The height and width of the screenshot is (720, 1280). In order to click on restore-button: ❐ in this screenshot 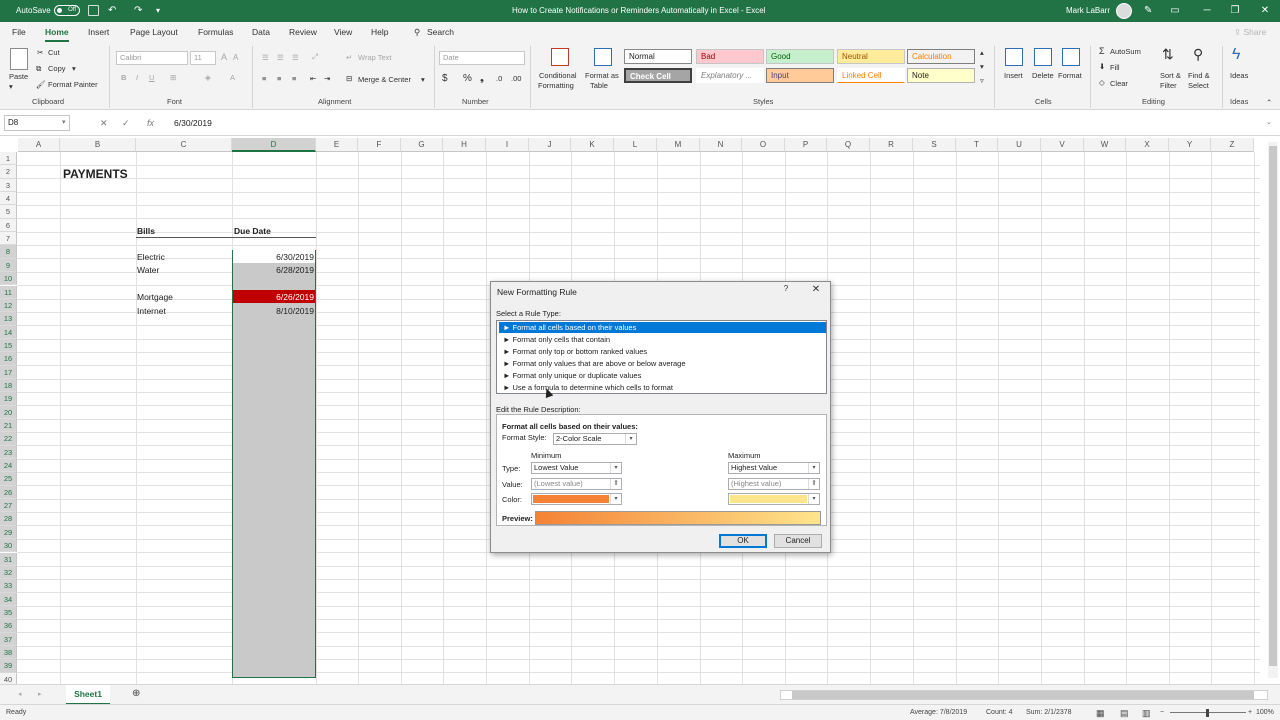, I will do `click(1235, 11)`.